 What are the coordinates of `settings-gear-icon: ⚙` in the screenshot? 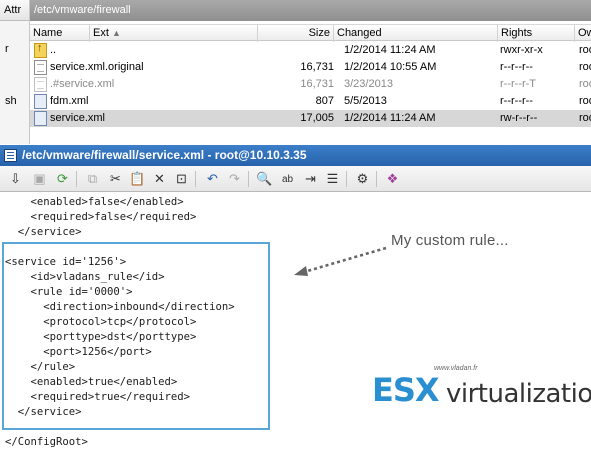 It's located at (362, 179).